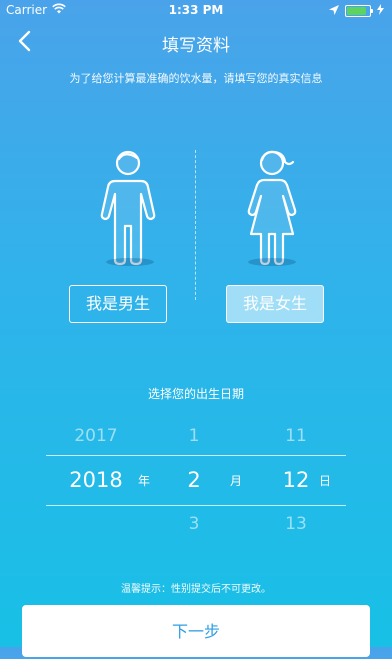  Describe the element at coordinates (195, 394) in the screenshot. I see `dob-label: 选择您的出生日期` at that location.